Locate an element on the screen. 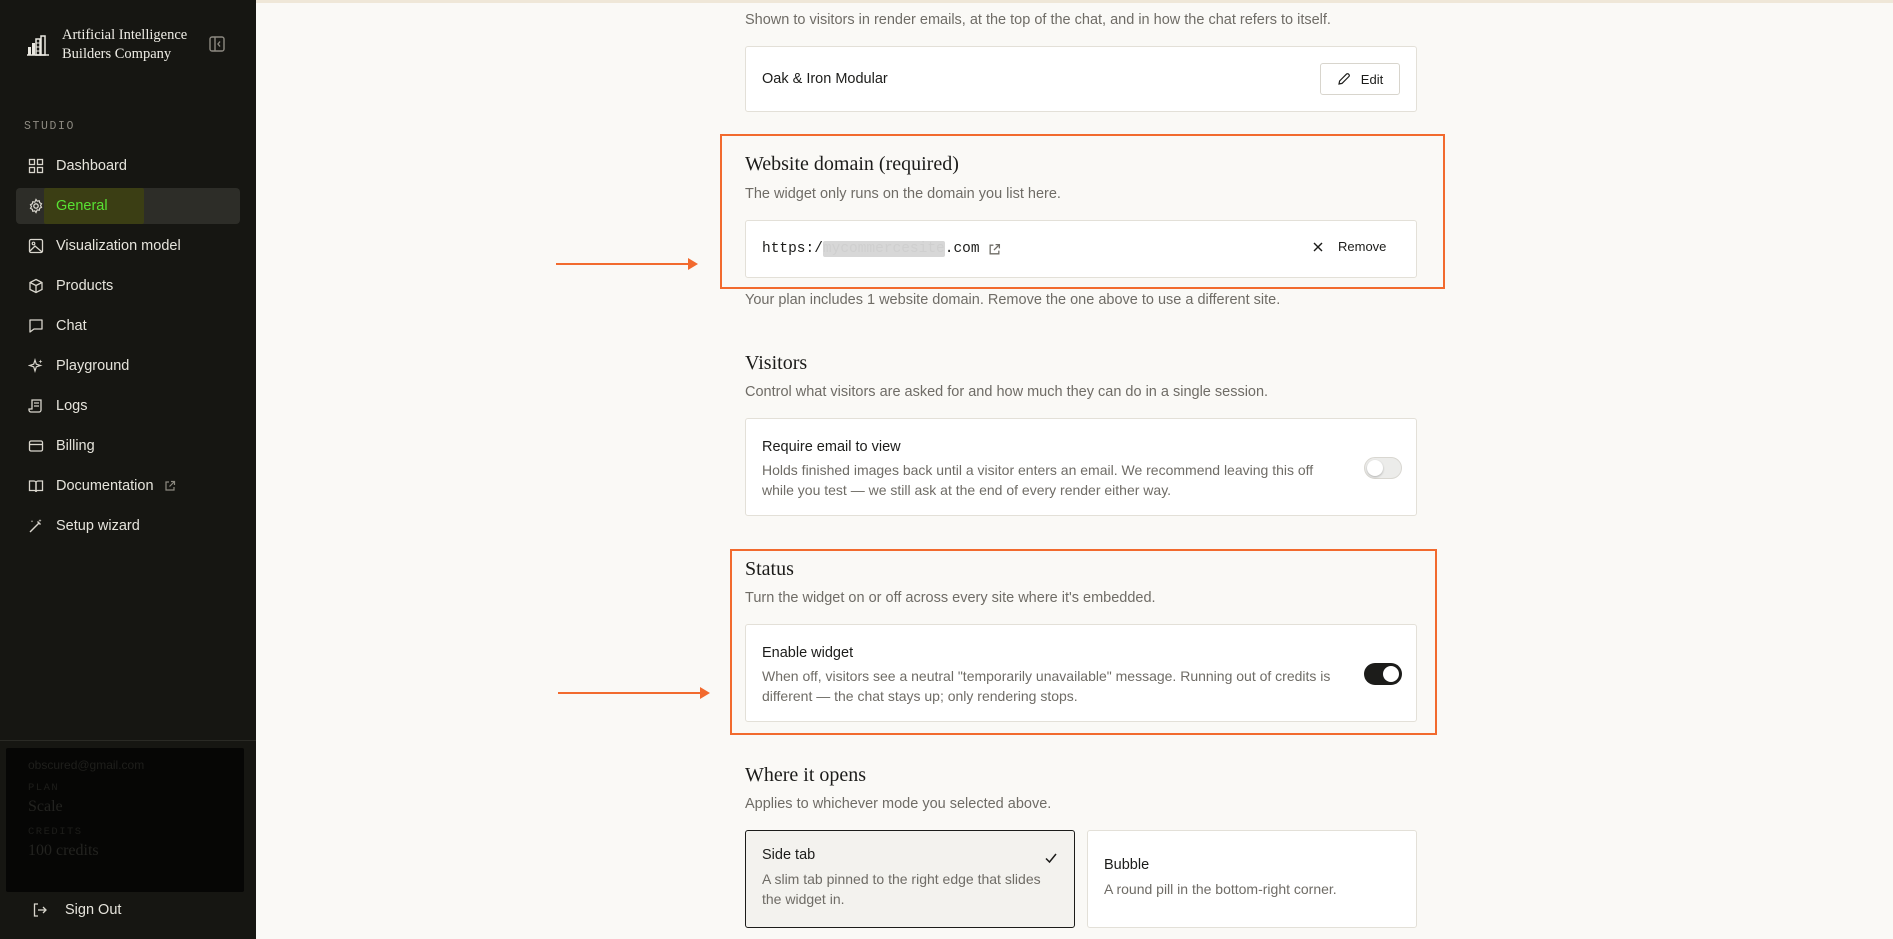 This screenshot has height=939, width=1893. sidebar-item-label: Setup wizard is located at coordinates (98, 526).